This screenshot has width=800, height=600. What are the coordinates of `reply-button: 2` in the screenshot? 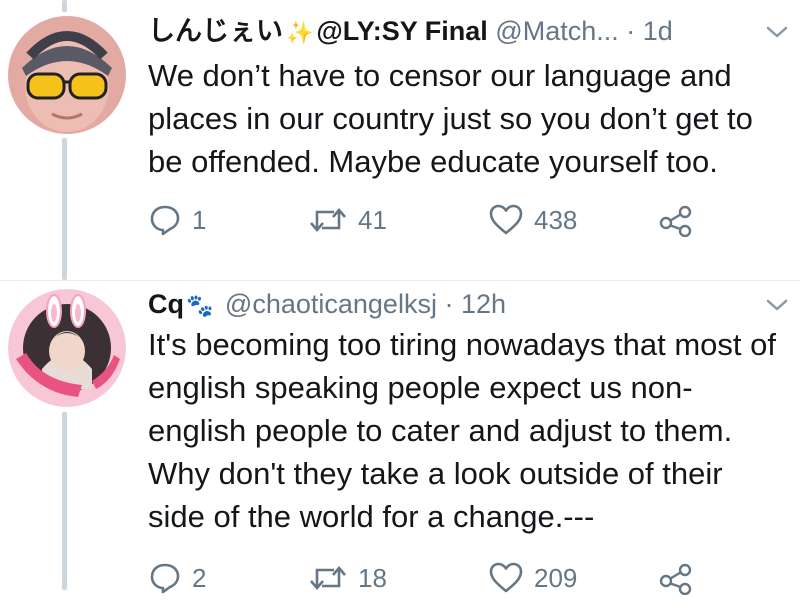 It's located at (177, 578).